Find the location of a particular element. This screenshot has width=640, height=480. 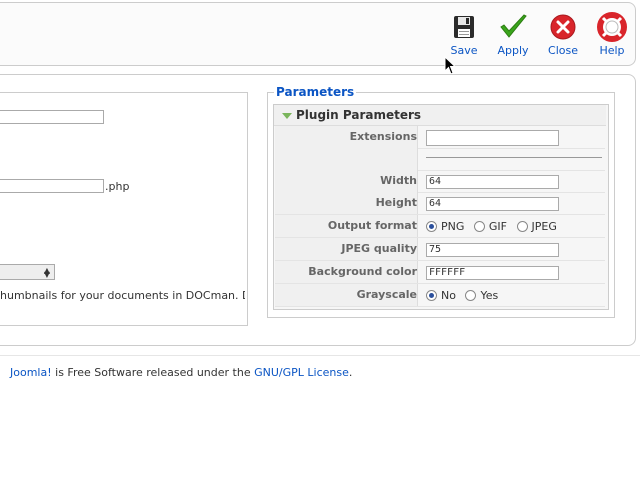

name-input is located at coordinates (52, 117).